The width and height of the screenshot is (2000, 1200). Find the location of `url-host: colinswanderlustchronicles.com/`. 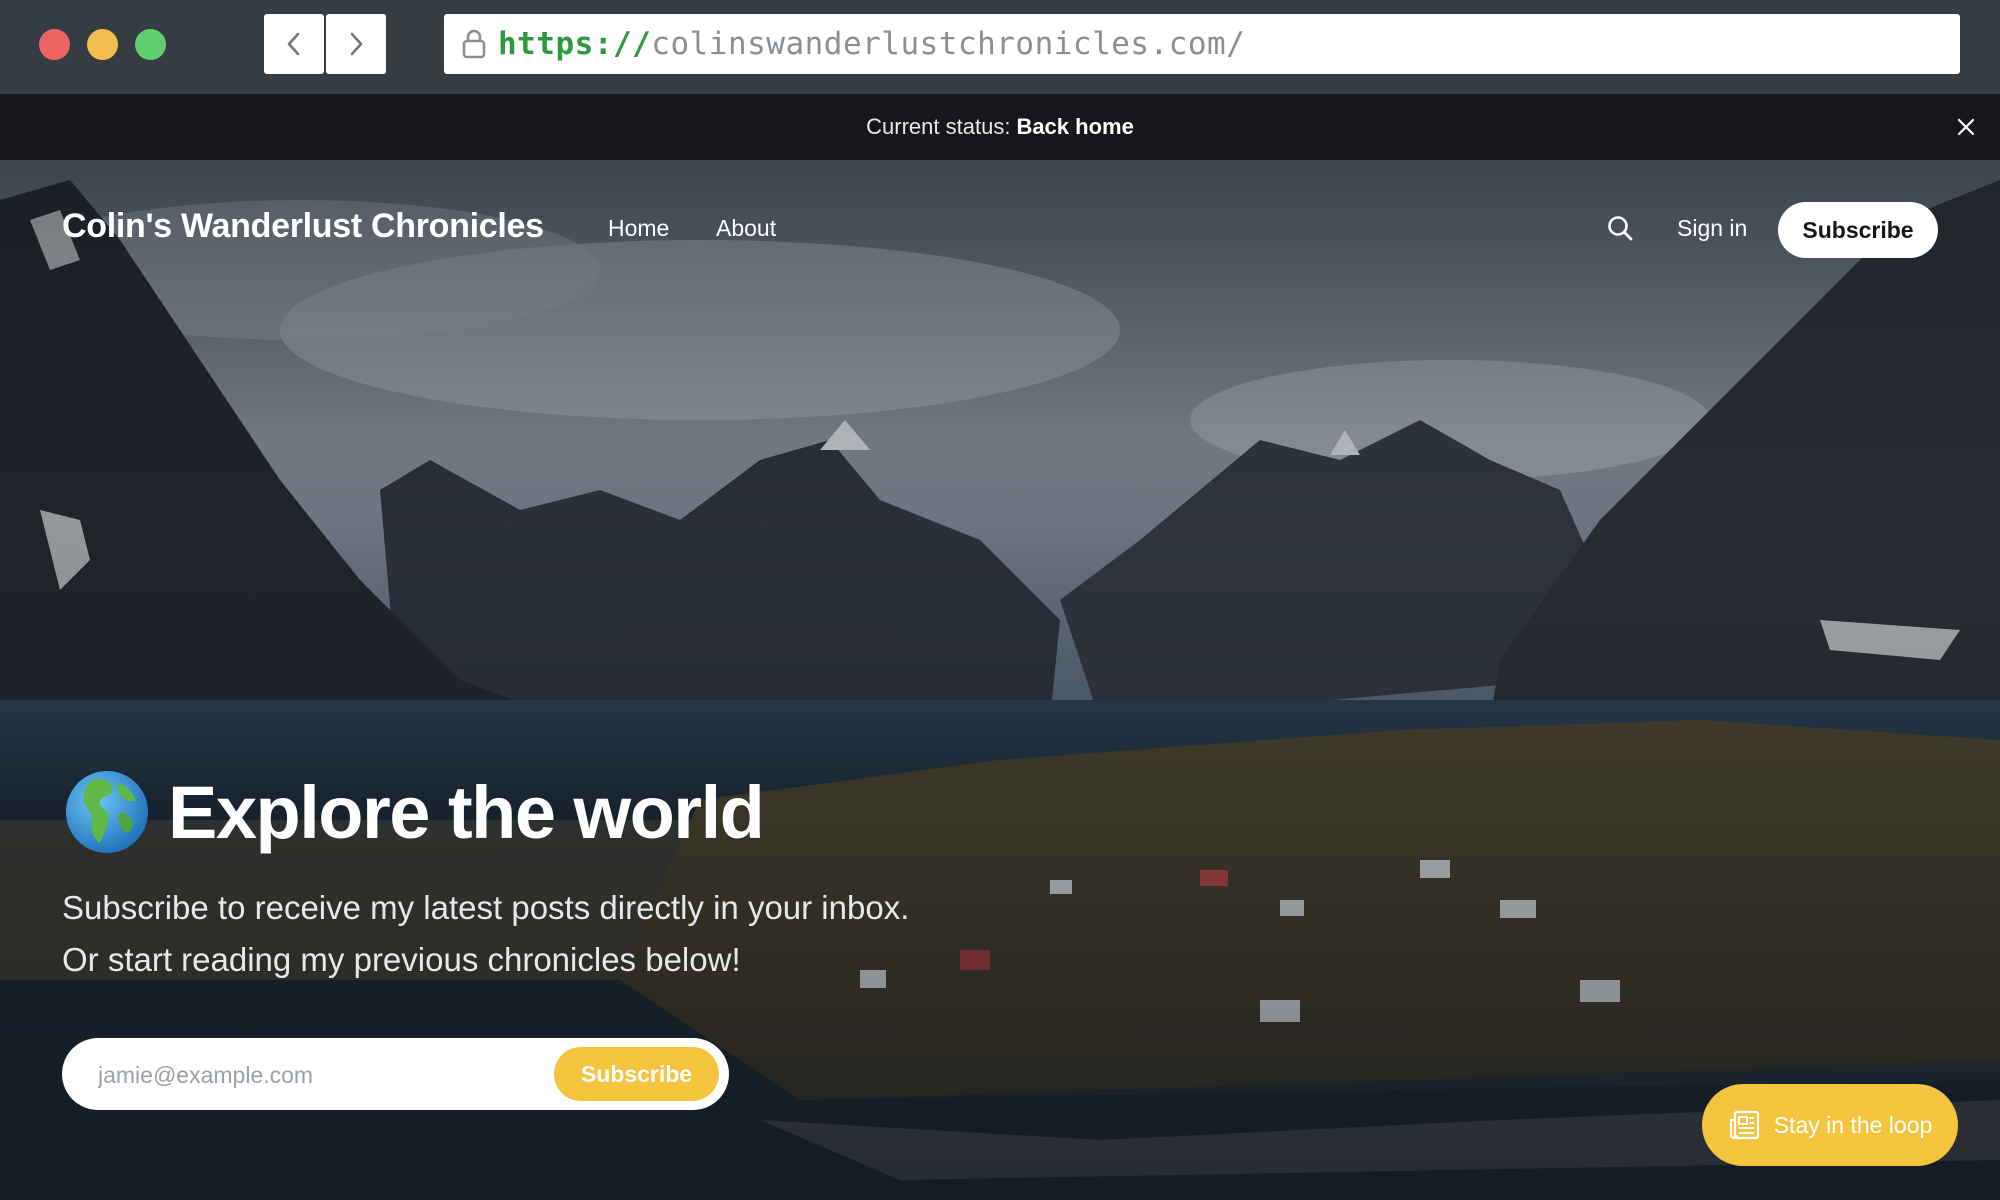

url-host: colinswanderlustchronicles.com/ is located at coordinates (948, 44).